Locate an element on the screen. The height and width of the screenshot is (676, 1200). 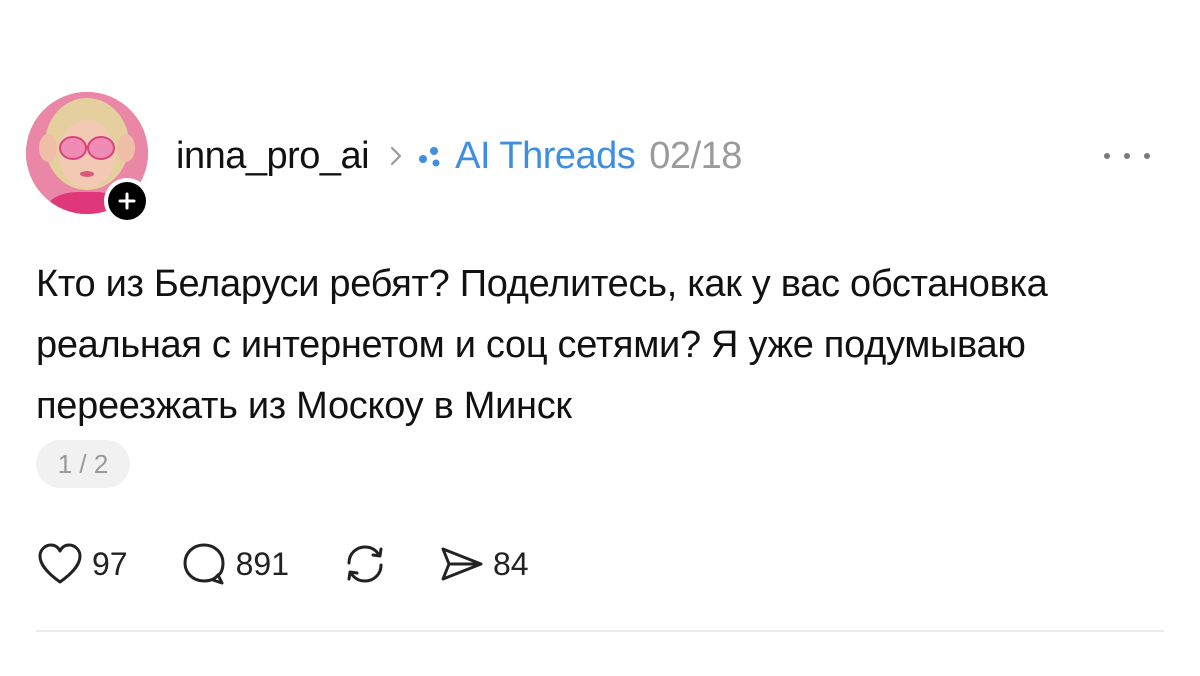
plus-icon is located at coordinates (127, 201).